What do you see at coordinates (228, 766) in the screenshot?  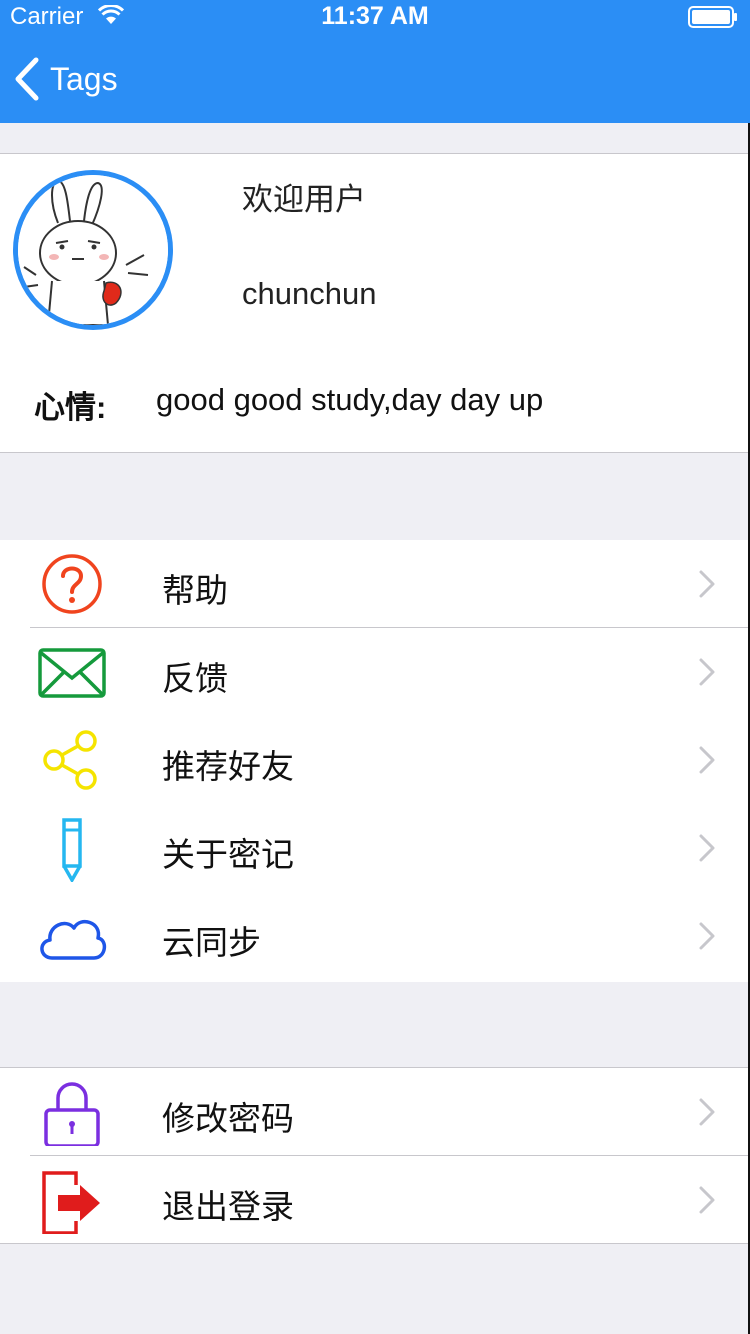 I see `menu-item-label: 推荐好友` at bounding box center [228, 766].